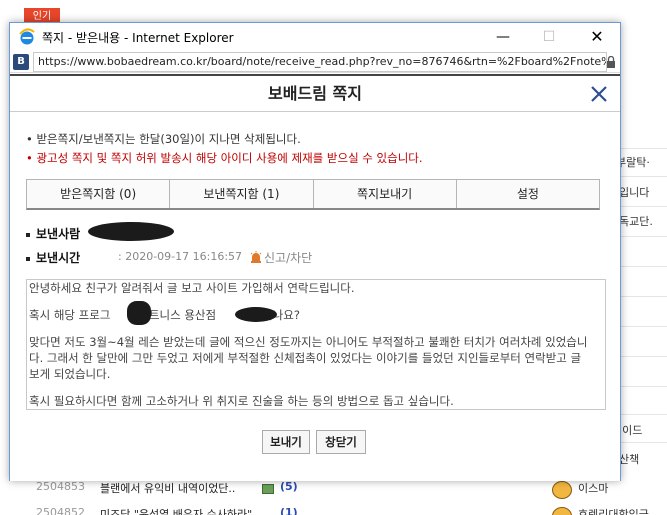 This screenshot has height=515, width=667. I want to click on minimize-button: —, so click(503, 37).